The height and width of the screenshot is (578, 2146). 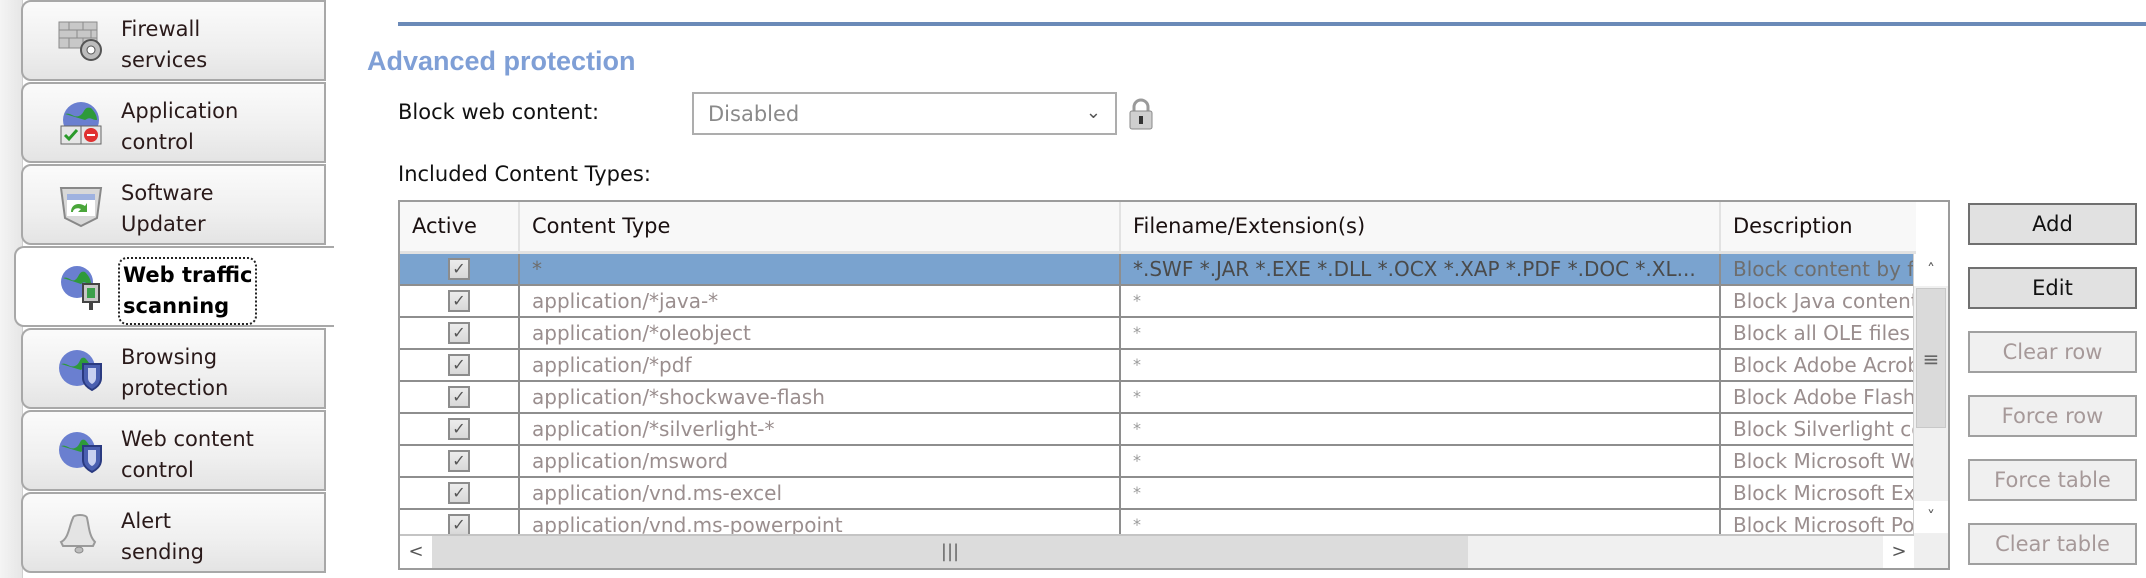 What do you see at coordinates (2052, 224) in the screenshot?
I see `add-button: Add` at bounding box center [2052, 224].